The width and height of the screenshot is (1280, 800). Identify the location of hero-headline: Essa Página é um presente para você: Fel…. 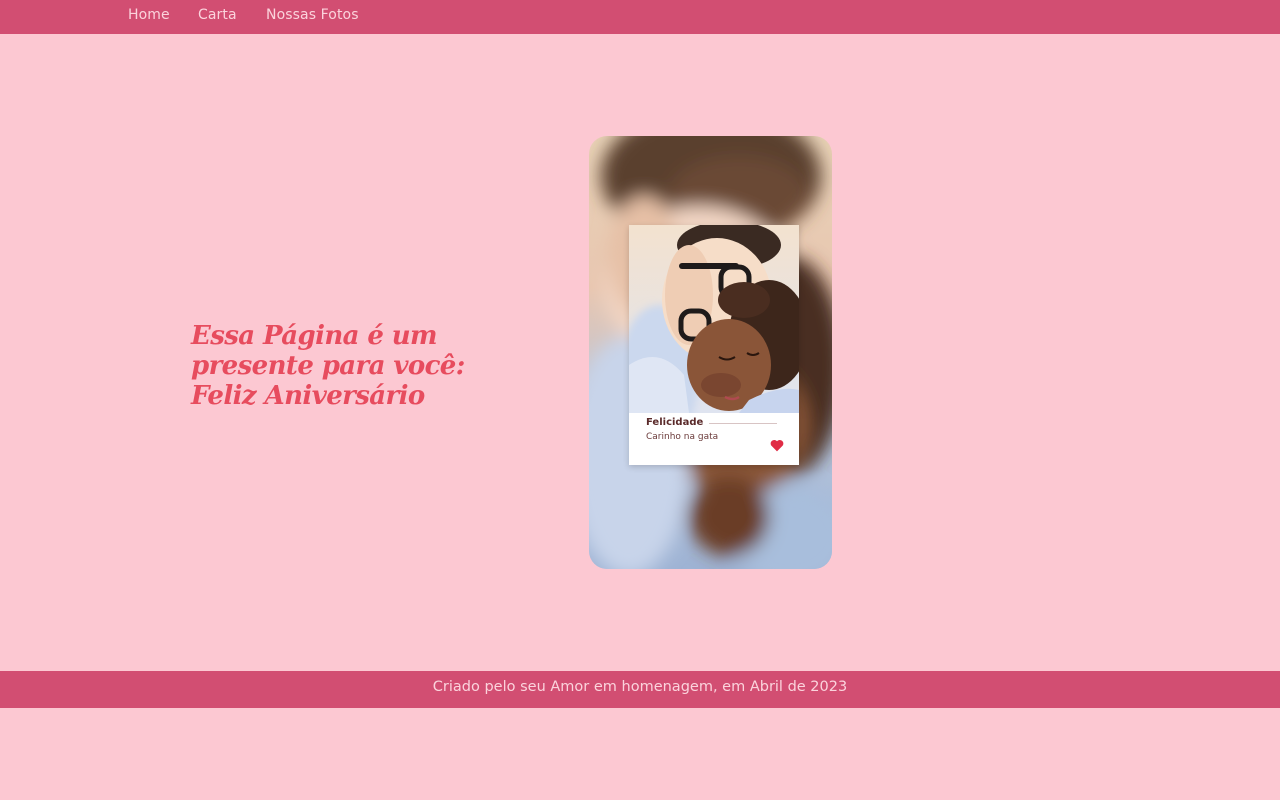
(328, 366).